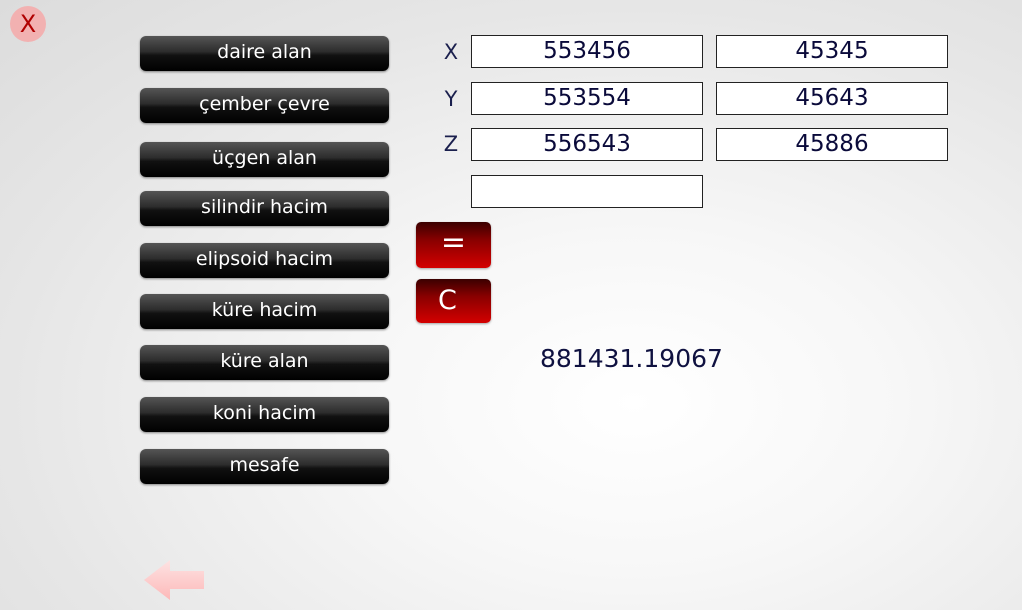  I want to click on koni-hacim-button: koni hacim, so click(264, 414).